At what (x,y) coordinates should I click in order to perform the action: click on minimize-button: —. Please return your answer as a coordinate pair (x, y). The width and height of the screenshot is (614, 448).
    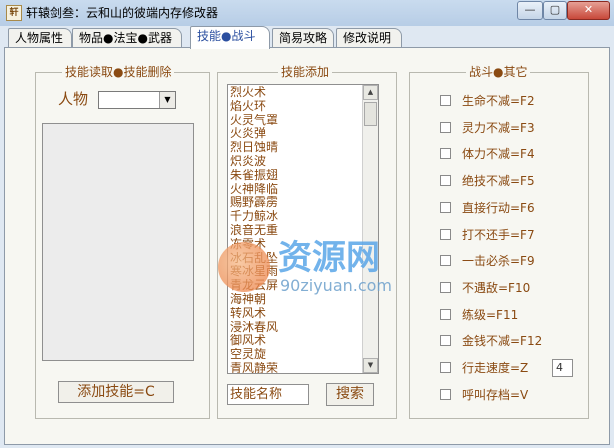
    Looking at the image, I should click on (530, 10).